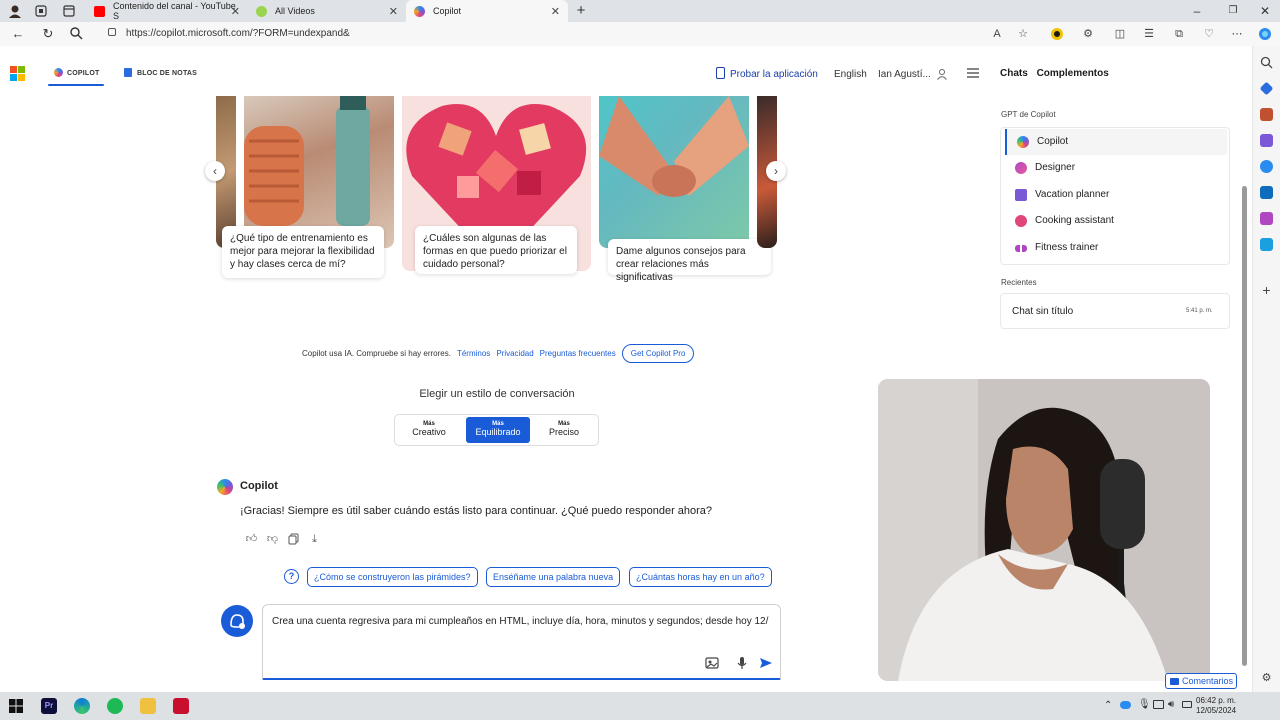  Describe the element at coordinates (1116, 248) in the screenshot. I see `gpt-item-fitness-trainer: Fitness trainer` at that location.